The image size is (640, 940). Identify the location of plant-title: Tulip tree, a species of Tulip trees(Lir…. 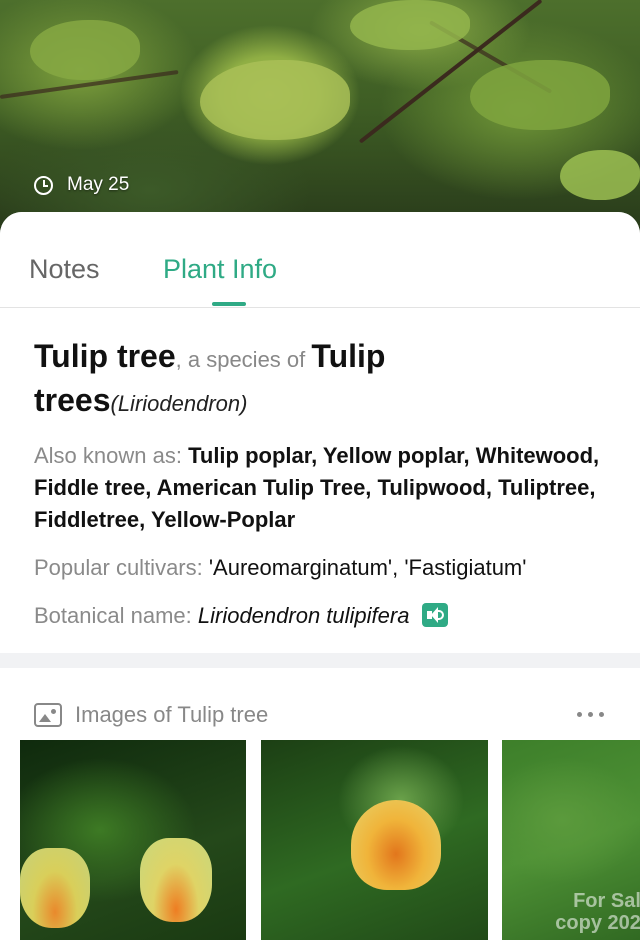
(320, 380).